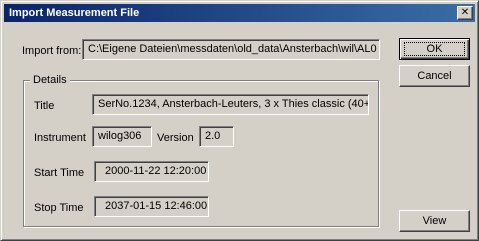  What do you see at coordinates (50, 80) in the screenshot?
I see `details-legend: Details` at bounding box center [50, 80].